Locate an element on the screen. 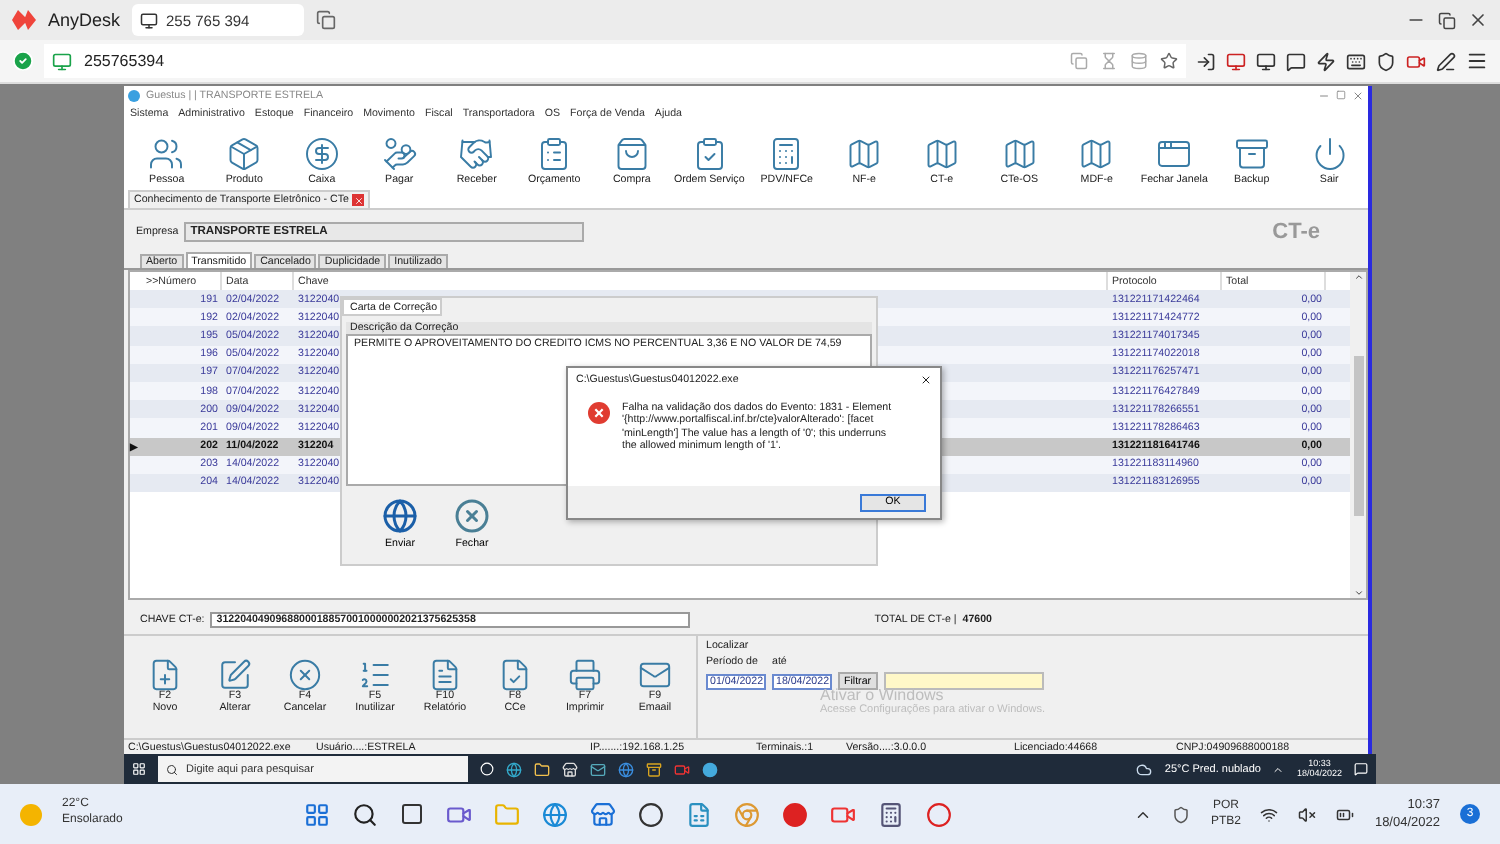 The height and width of the screenshot is (844, 1500). address-text: 255765394 is located at coordinates (124, 61).